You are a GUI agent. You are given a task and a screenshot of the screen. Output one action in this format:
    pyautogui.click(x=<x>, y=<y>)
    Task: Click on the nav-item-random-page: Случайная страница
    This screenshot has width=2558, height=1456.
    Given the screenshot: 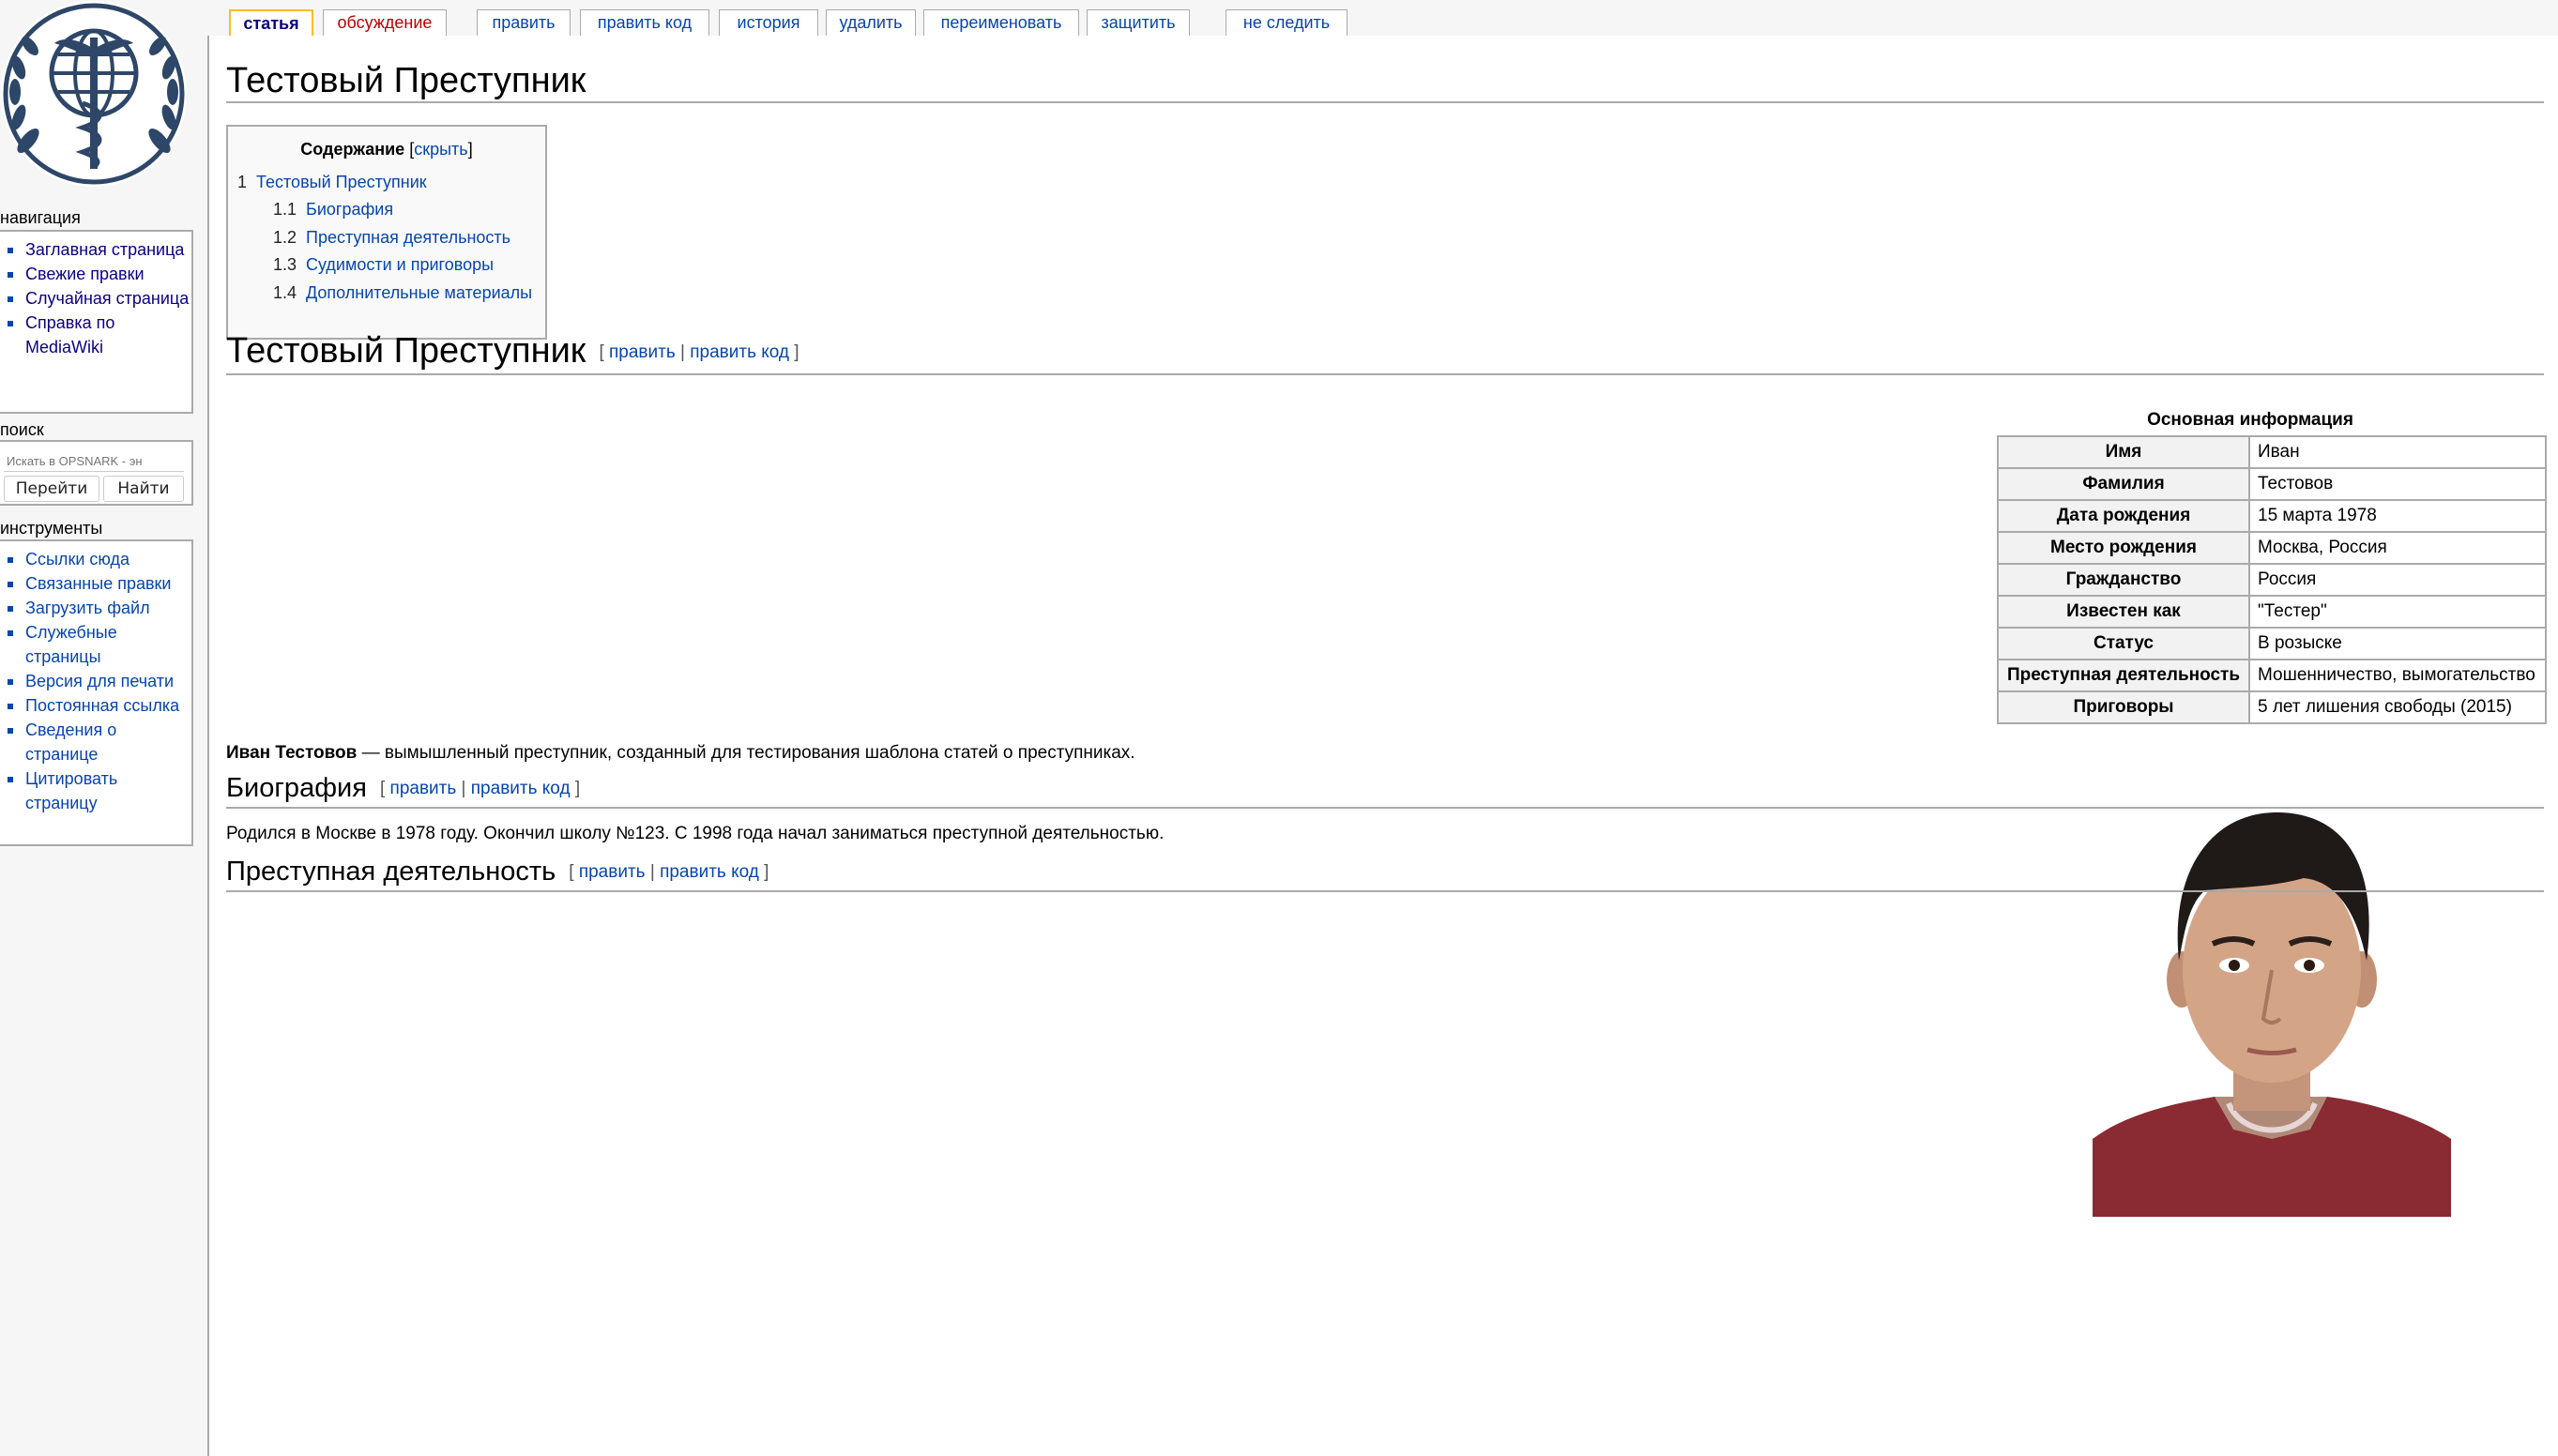 What is the action you would take?
    pyautogui.click(x=95, y=298)
    